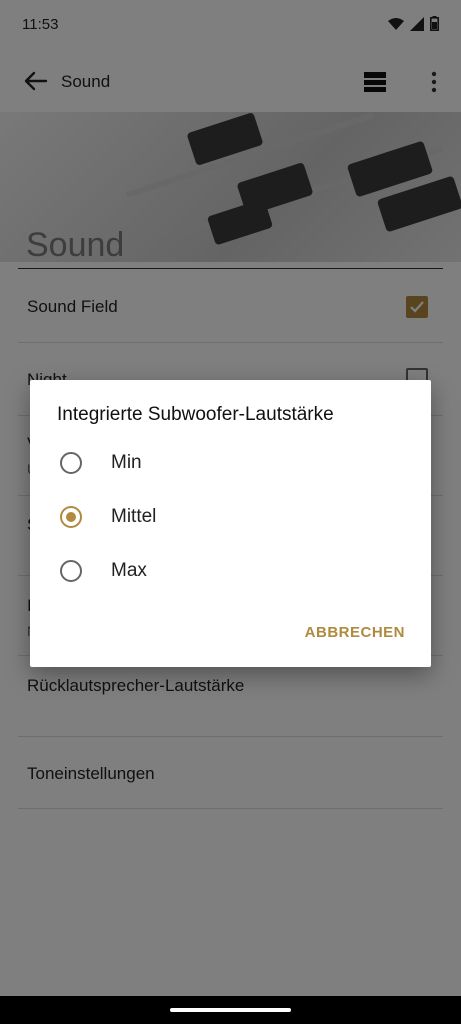 The width and height of the screenshot is (461, 1024). I want to click on radio-max, so click(71, 571).